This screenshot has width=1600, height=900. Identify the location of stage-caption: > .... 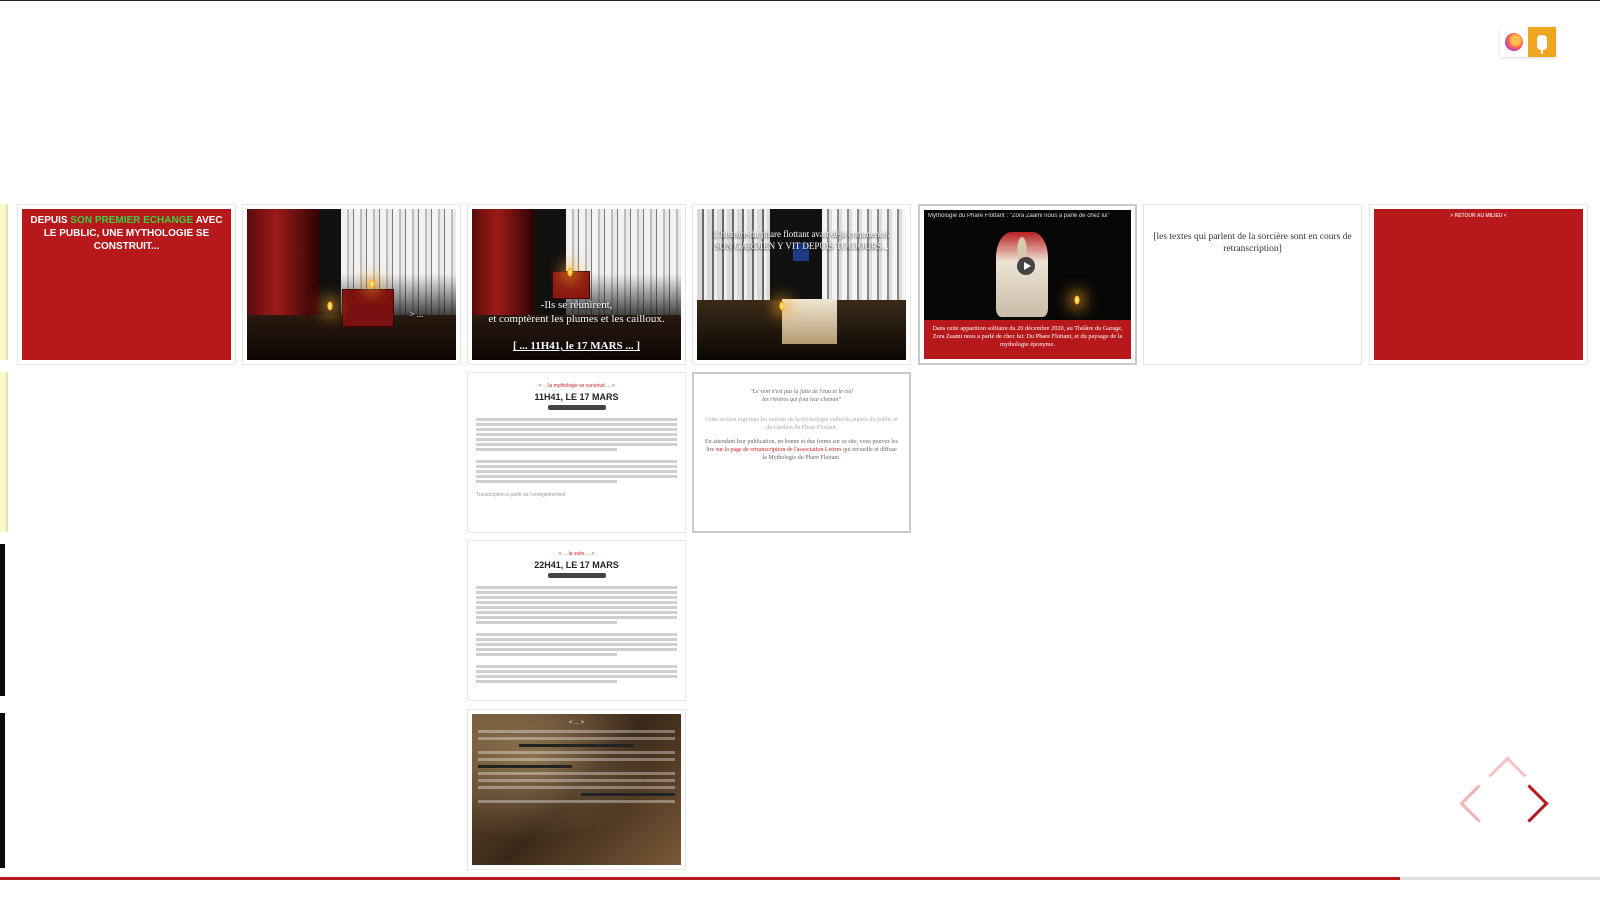
(416, 314).